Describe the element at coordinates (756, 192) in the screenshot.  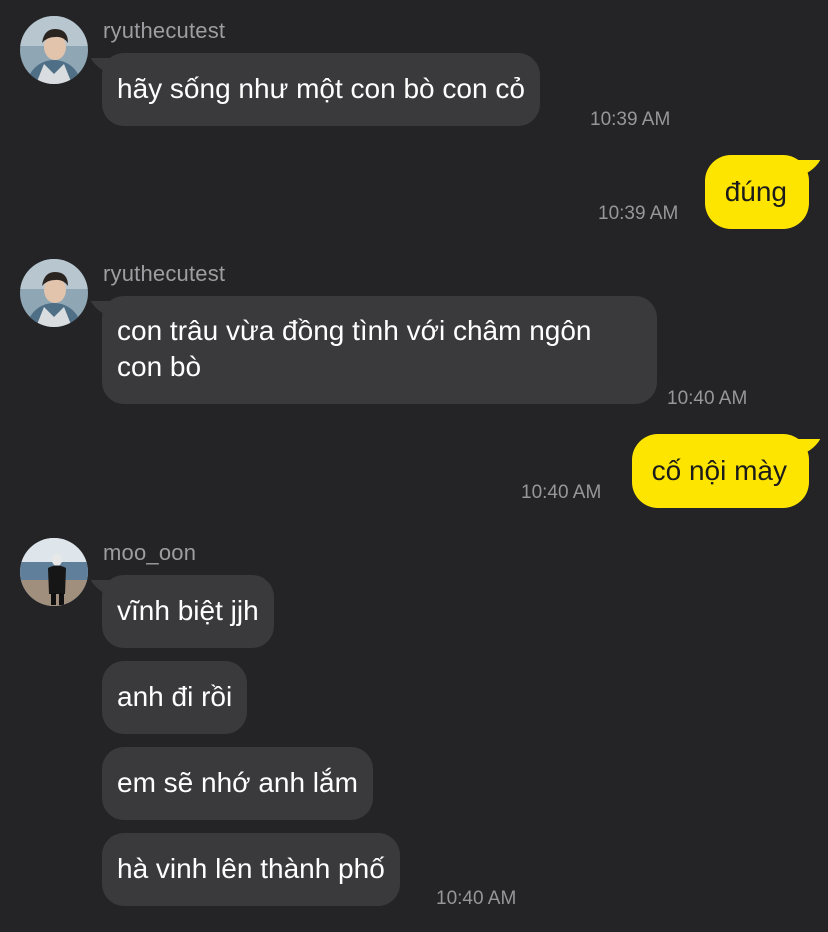
I see `message-bubble-outgoing: đúng` at that location.